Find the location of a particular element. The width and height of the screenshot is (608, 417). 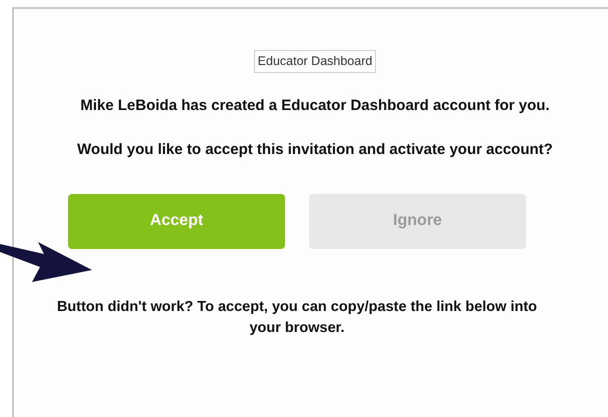

ignore-button: Ignore is located at coordinates (417, 221).